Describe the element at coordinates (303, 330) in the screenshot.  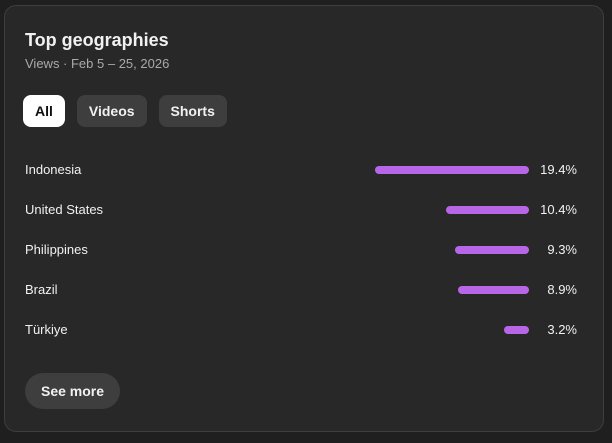
I see `geography-row: Türkiye 3.2%` at that location.